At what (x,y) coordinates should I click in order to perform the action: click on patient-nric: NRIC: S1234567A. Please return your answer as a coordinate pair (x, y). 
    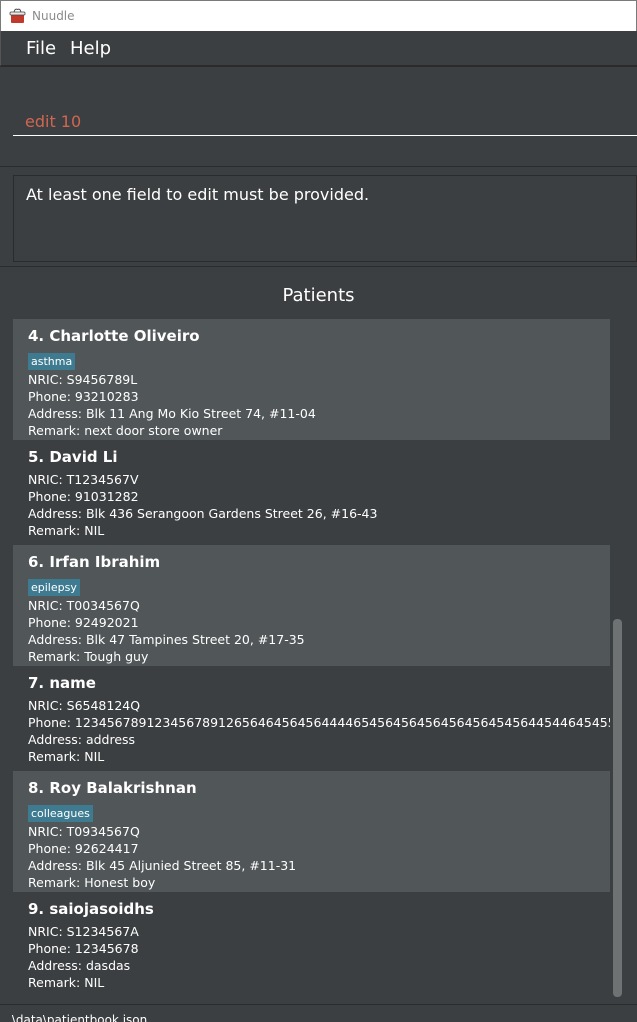
    Looking at the image, I should click on (83, 931).